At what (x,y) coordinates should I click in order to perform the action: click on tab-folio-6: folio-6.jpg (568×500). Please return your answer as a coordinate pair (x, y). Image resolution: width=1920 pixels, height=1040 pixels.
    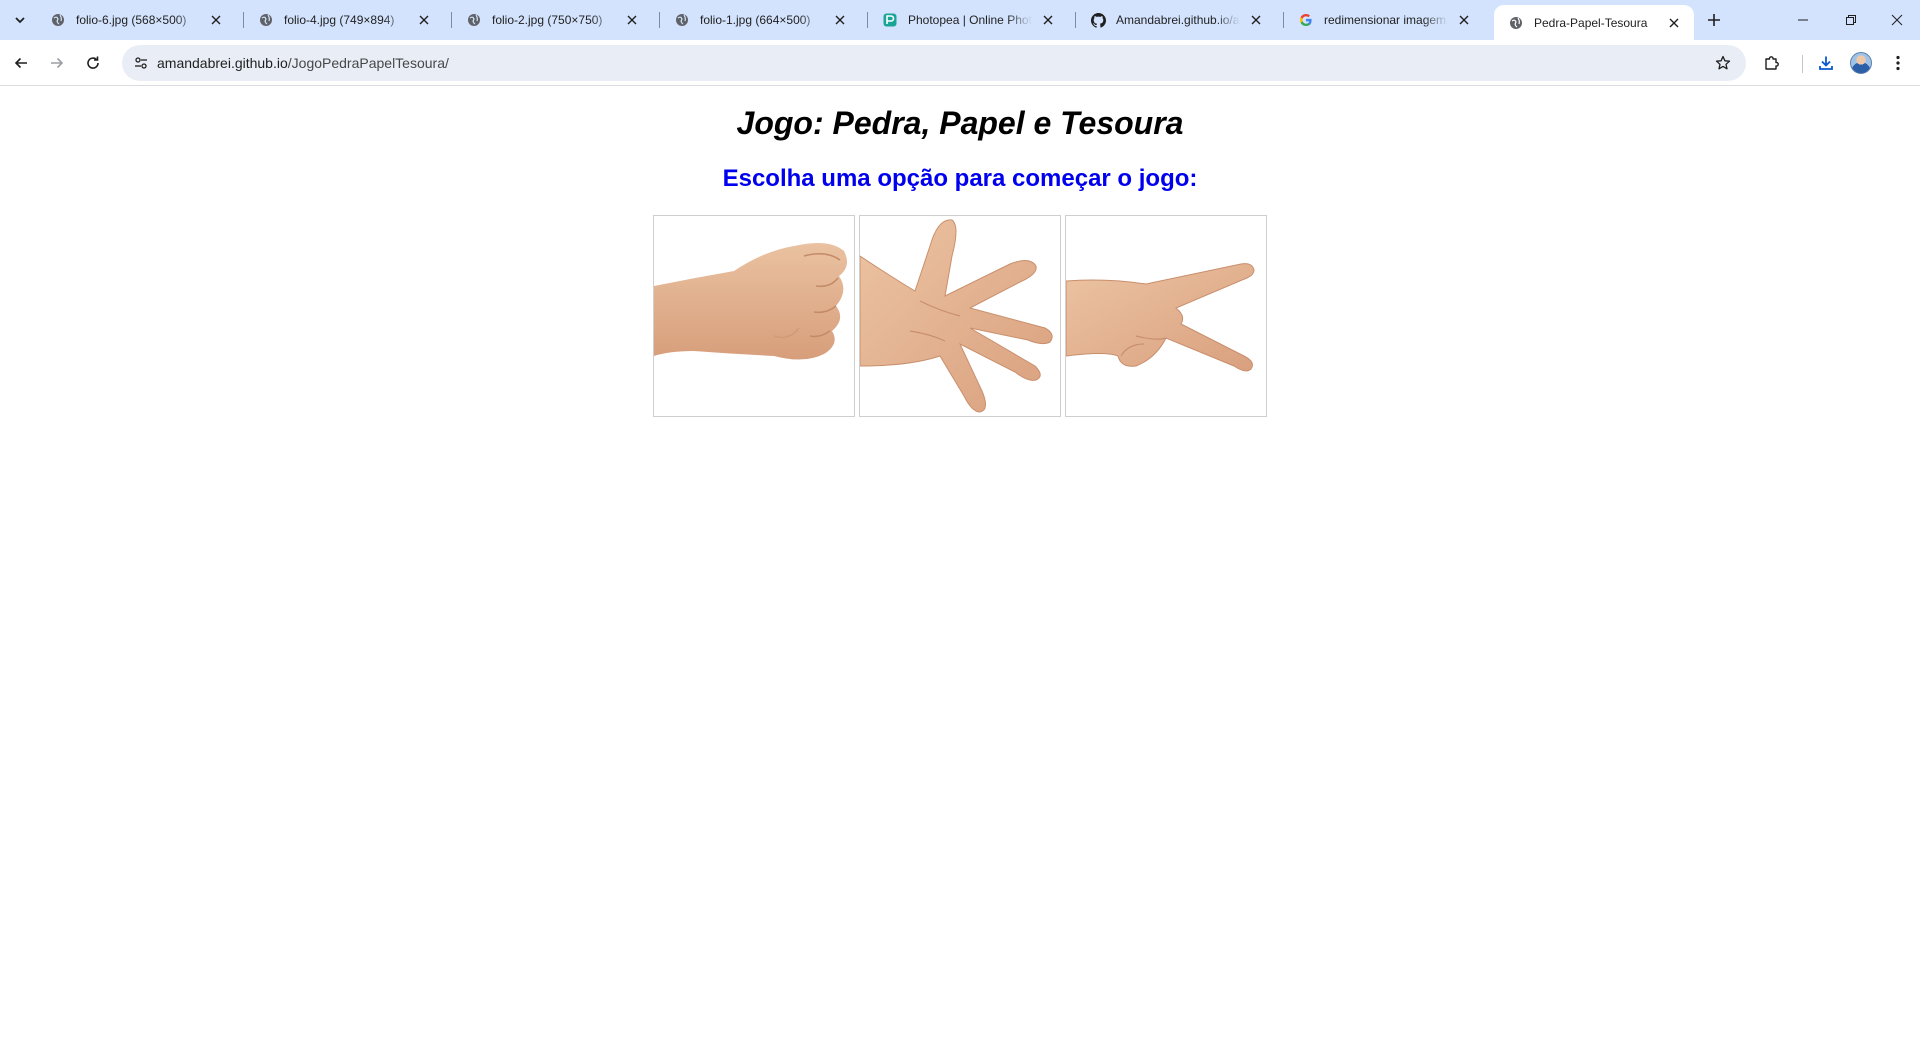
    Looking at the image, I should click on (136, 20).